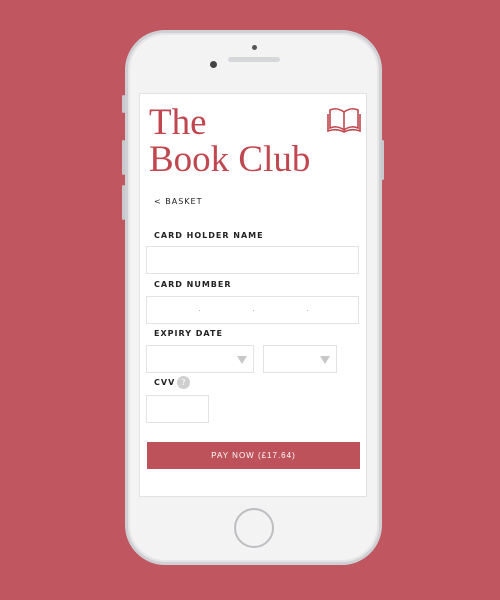 The image size is (500, 600). What do you see at coordinates (123, 104) in the screenshot?
I see `mute-switch` at bounding box center [123, 104].